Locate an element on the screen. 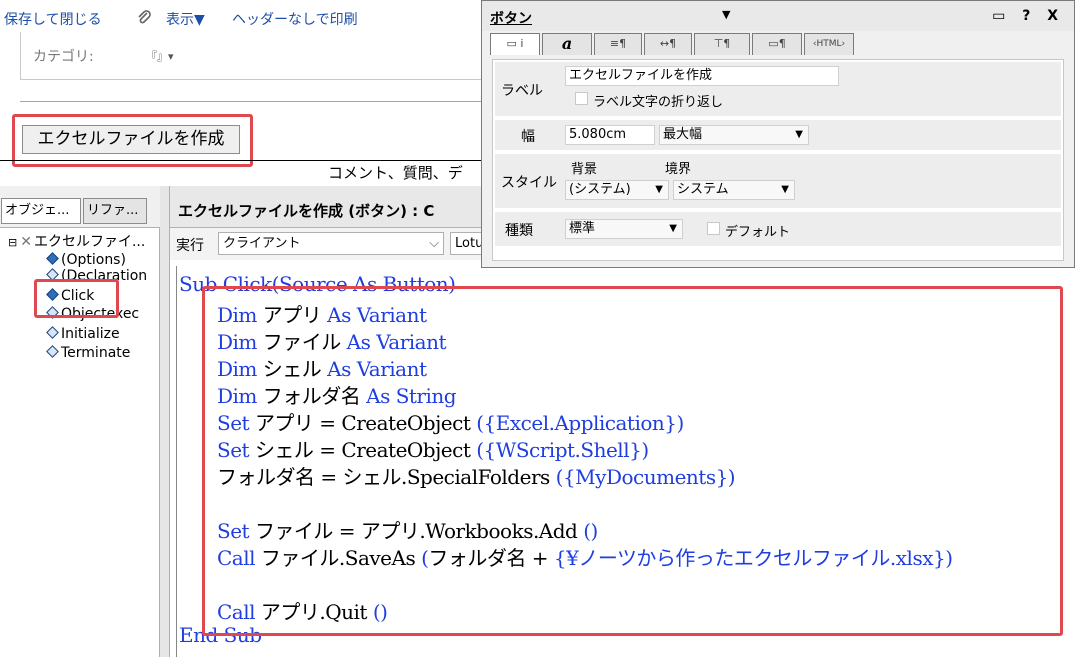  properties-tabs: ▭ i a ≡¶ ↔¶ ⊤¶ ▭¶ ‹HTML› is located at coordinates (680, 43).